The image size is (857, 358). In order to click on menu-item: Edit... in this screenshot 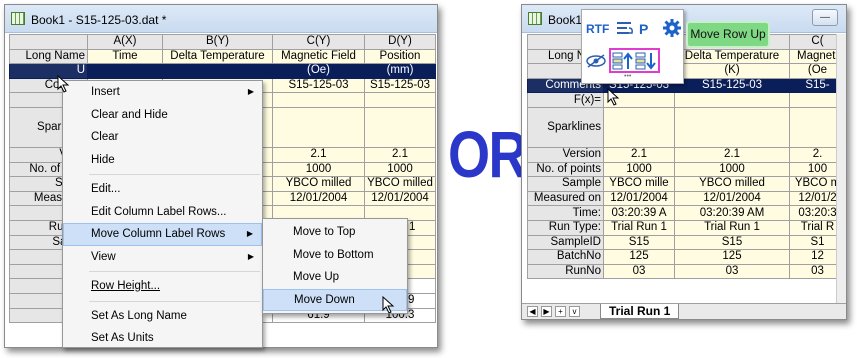, I will do `click(162, 189)`.